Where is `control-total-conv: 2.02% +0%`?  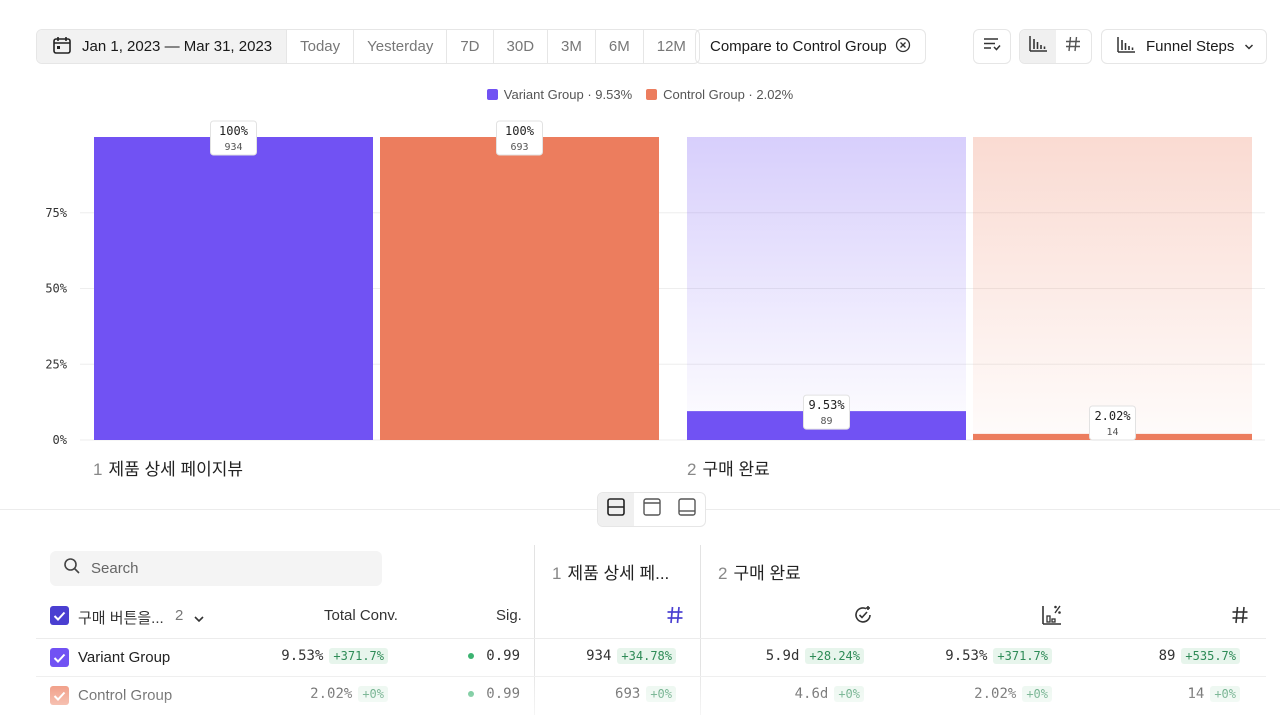 control-total-conv: 2.02% +0% is located at coordinates (309, 694).